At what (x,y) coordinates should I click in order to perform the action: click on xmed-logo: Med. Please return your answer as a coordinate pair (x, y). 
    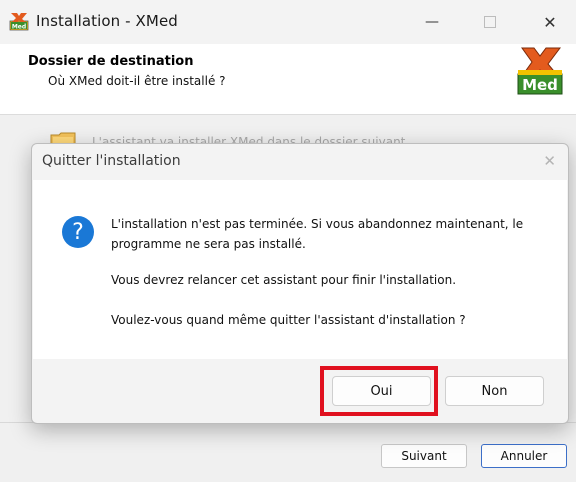
    Looking at the image, I should click on (540, 71).